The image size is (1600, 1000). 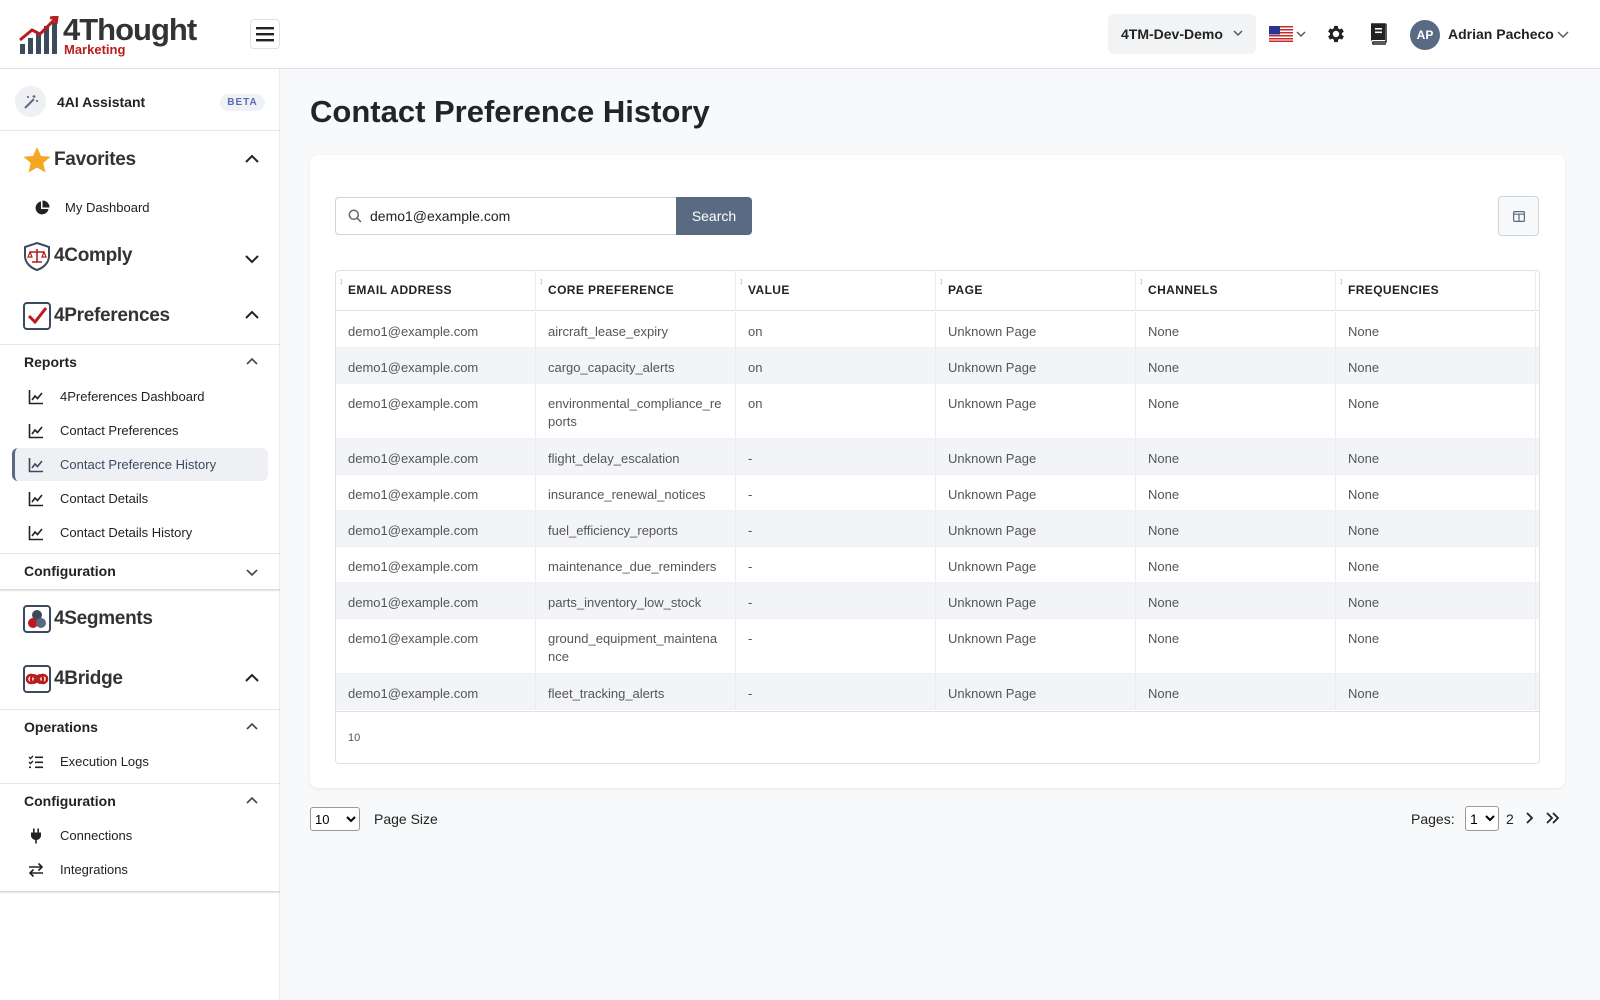 What do you see at coordinates (436, 291) in the screenshot?
I see `column-header-email: EMAIL ADDRESS ↕` at bounding box center [436, 291].